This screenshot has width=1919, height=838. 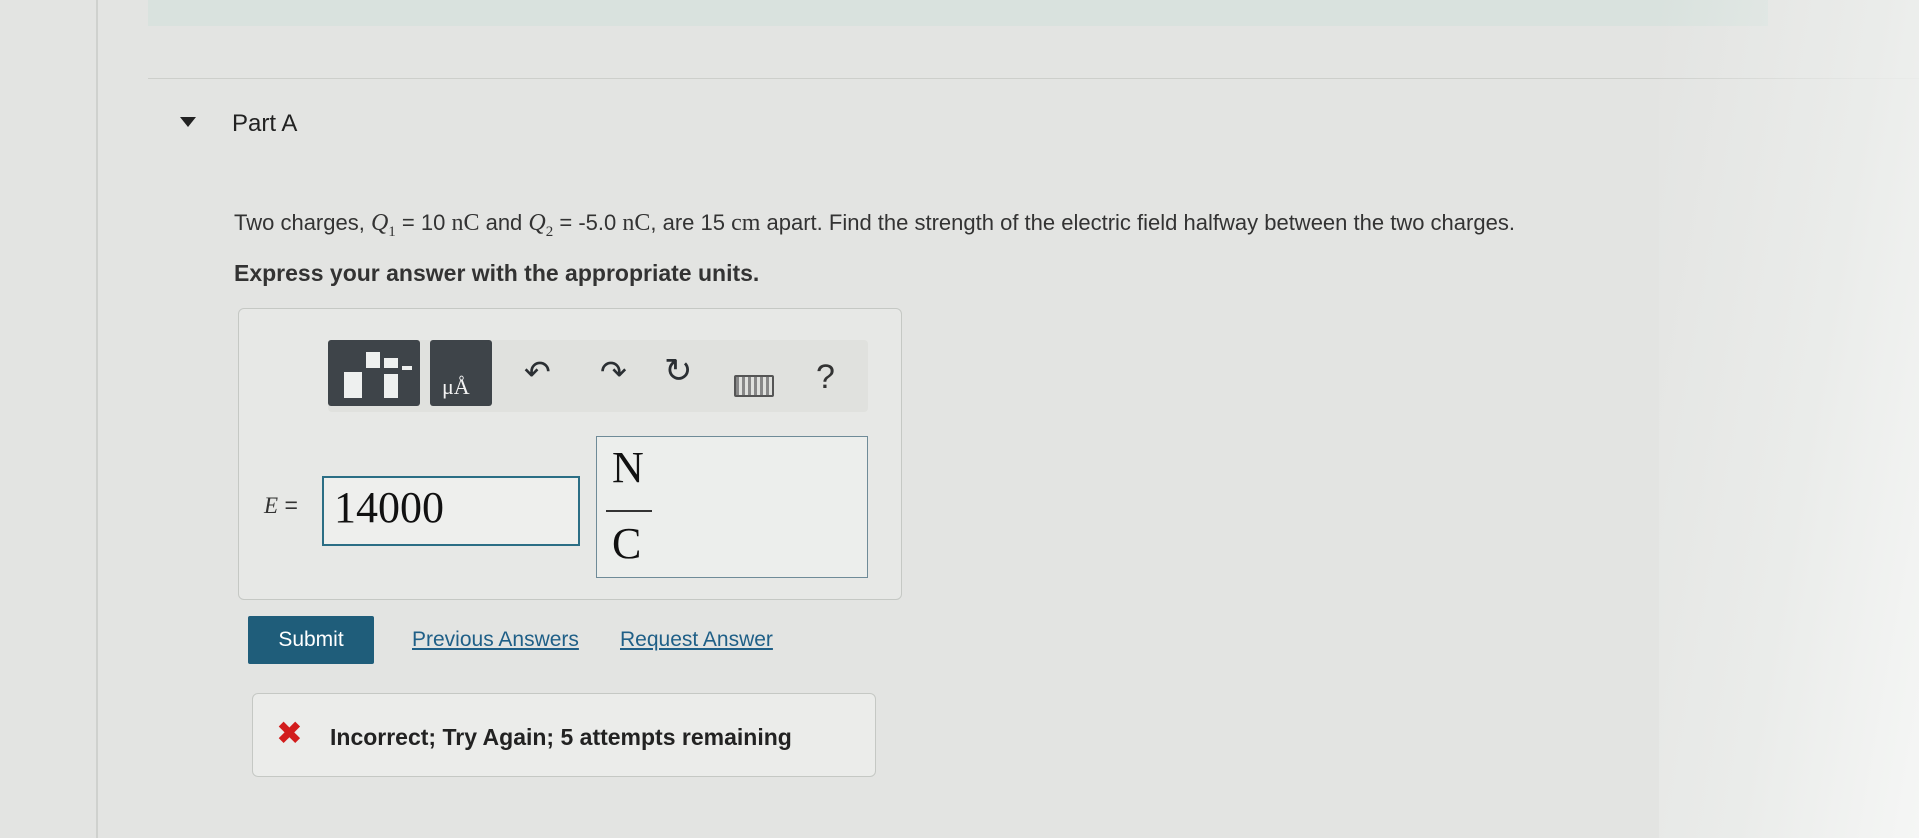 I want to click on unit-numerator: N, so click(x=628, y=467).